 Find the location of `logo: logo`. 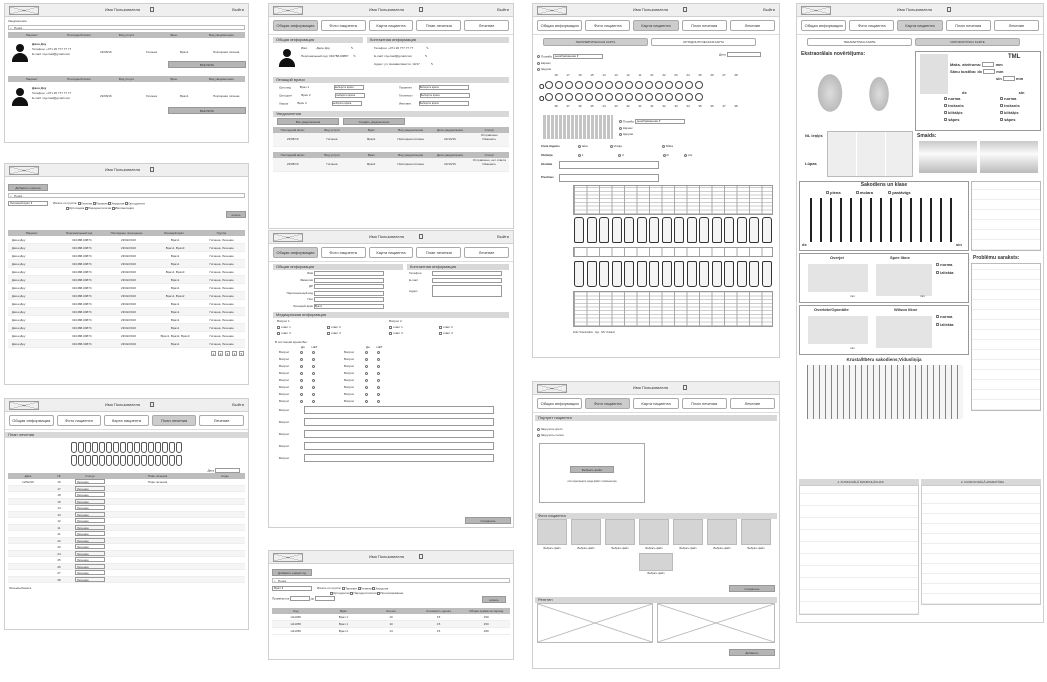

logo: logo is located at coordinates (24, 405).